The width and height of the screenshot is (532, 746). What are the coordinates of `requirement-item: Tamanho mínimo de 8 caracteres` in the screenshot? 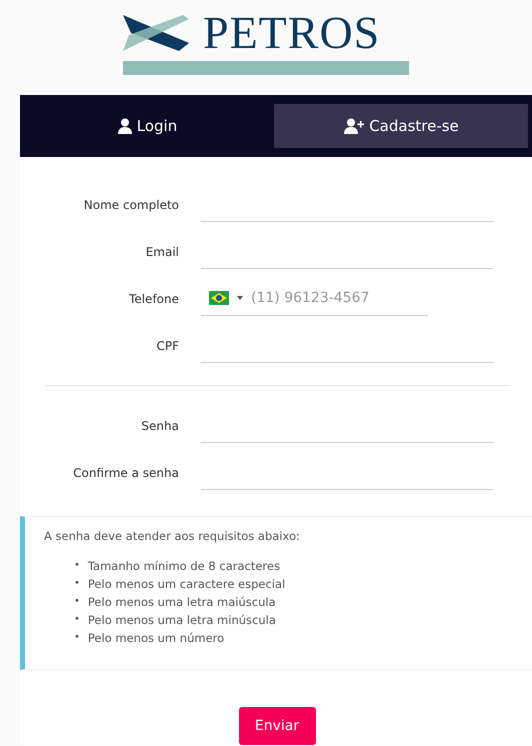 It's located at (184, 566).